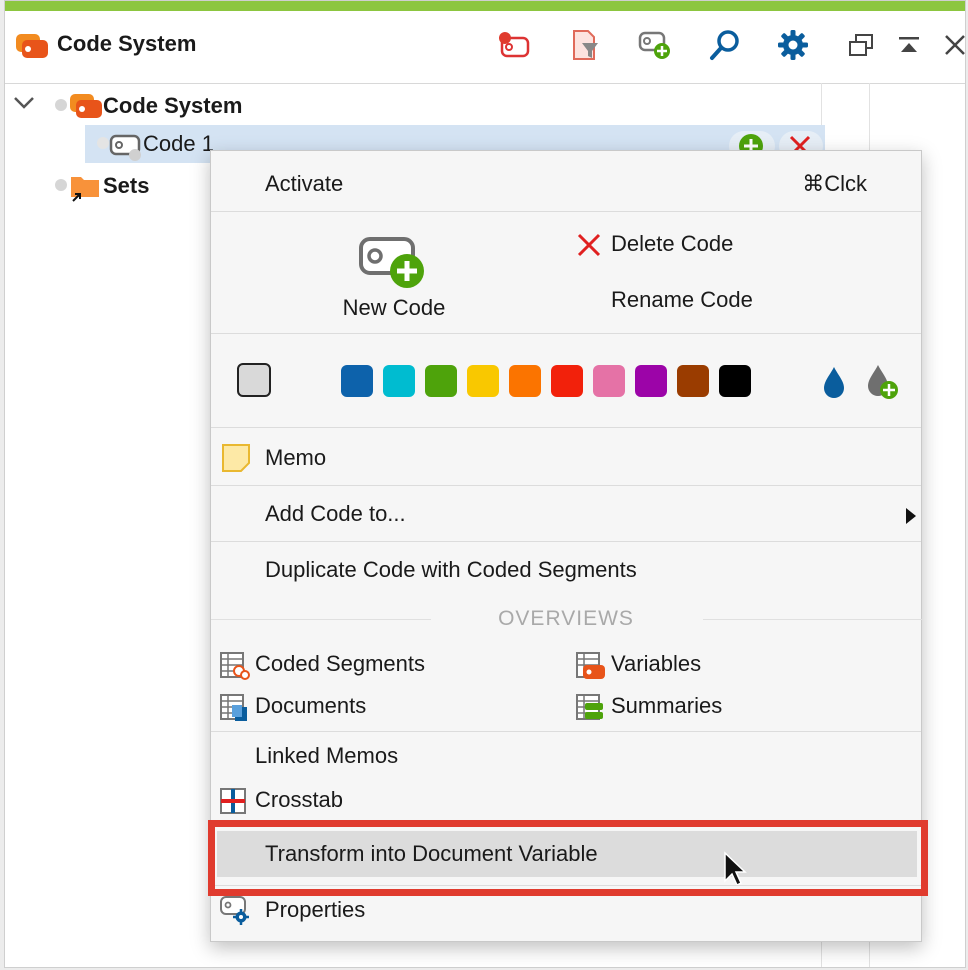  I want to click on memo-icon, so click(236, 461).